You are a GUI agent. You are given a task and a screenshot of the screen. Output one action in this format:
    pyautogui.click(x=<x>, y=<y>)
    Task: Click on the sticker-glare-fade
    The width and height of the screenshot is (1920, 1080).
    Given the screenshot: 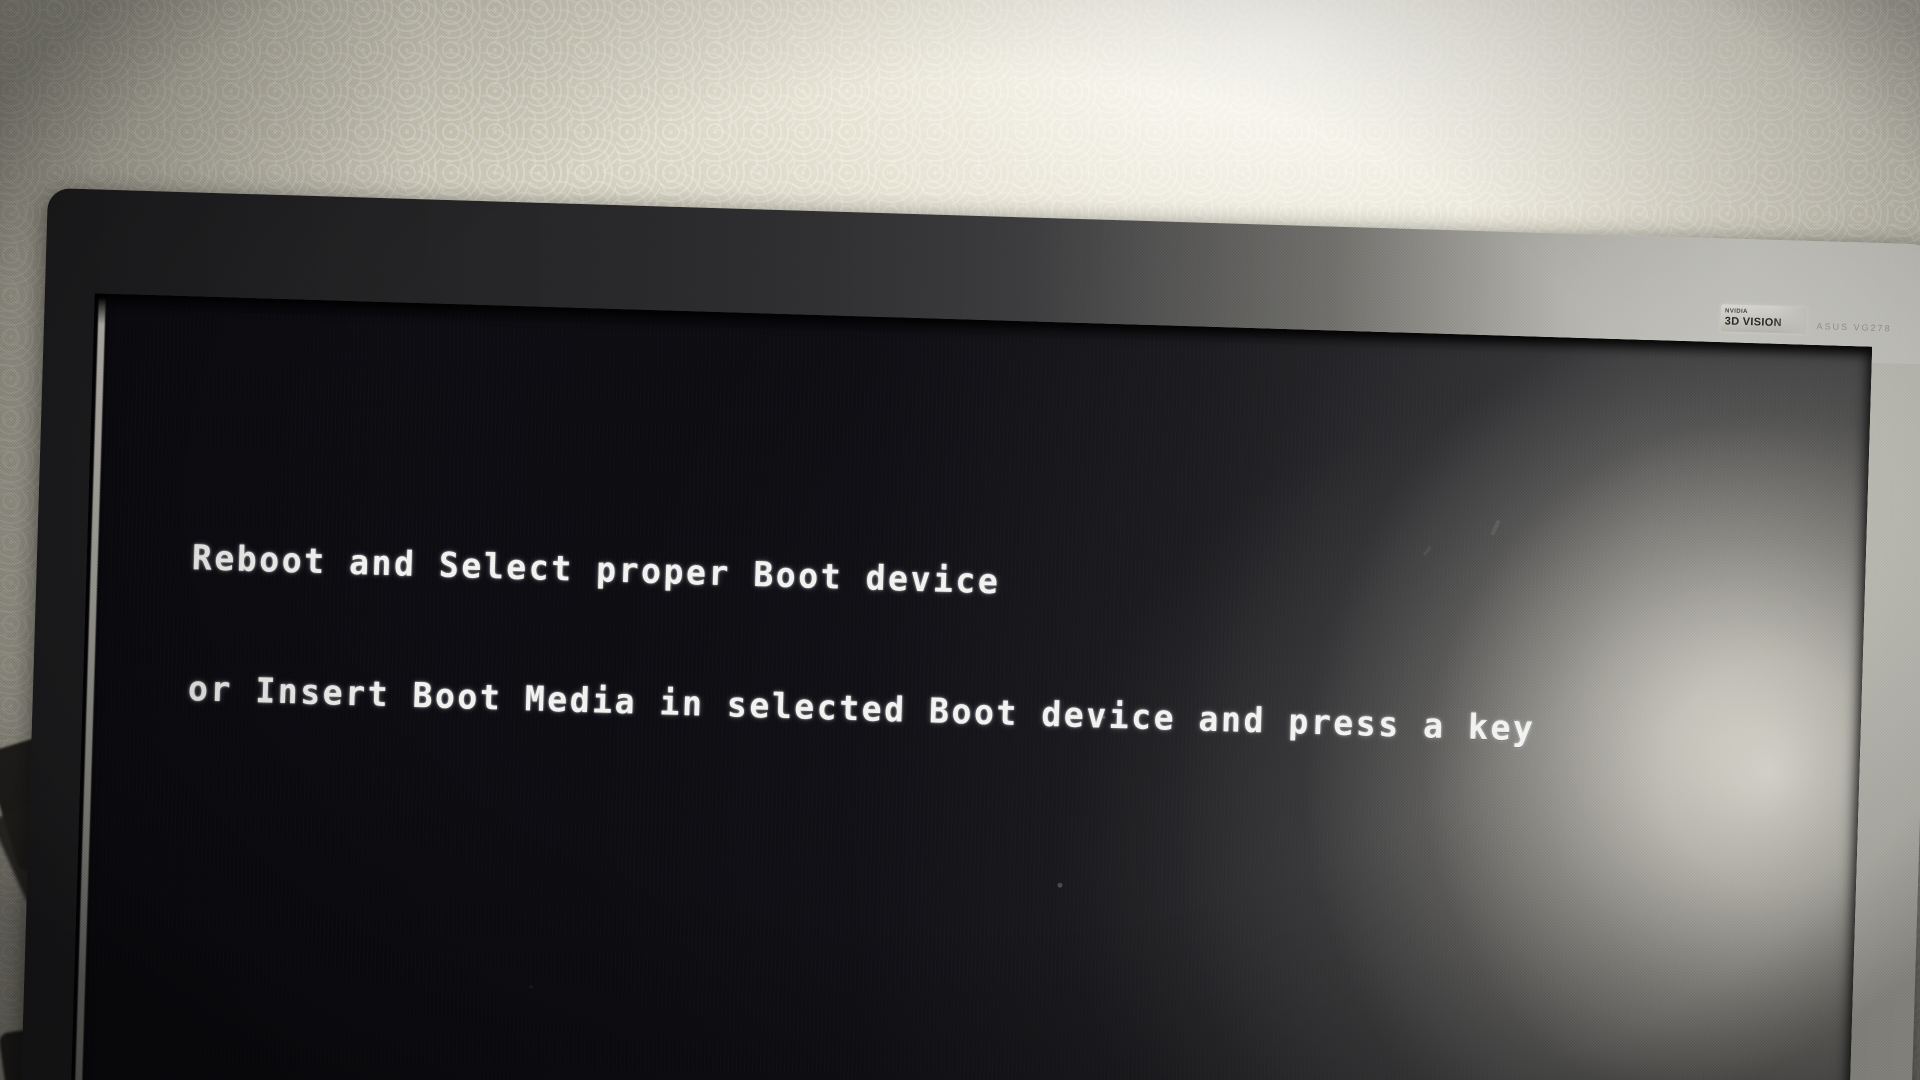 What is the action you would take?
    pyautogui.click(x=1790, y=319)
    